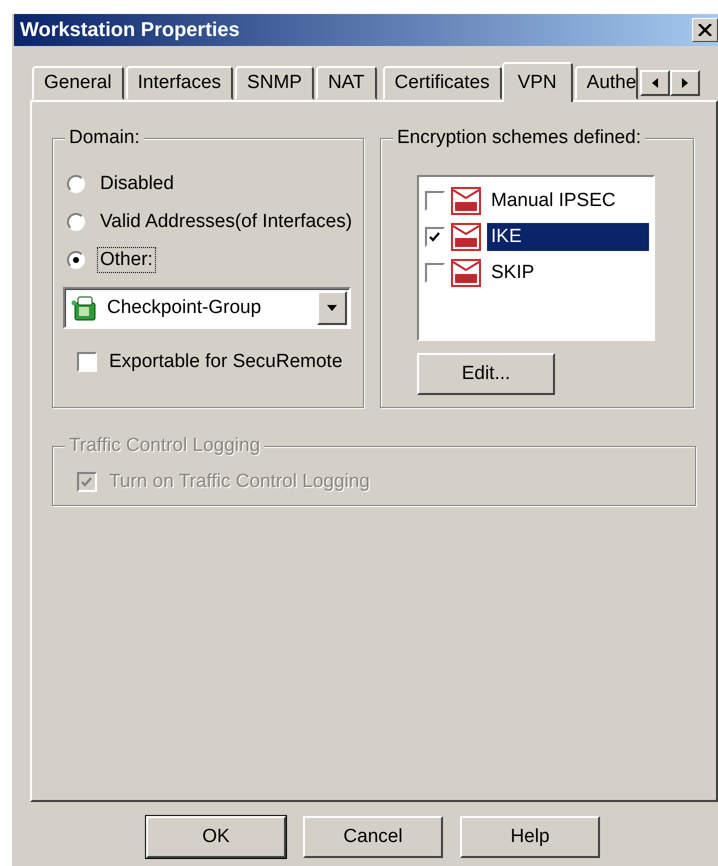 This screenshot has height=866, width=718. What do you see at coordinates (225, 362) in the screenshot?
I see `checkbox-label: Exportable for SecuRemote` at bounding box center [225, 362].